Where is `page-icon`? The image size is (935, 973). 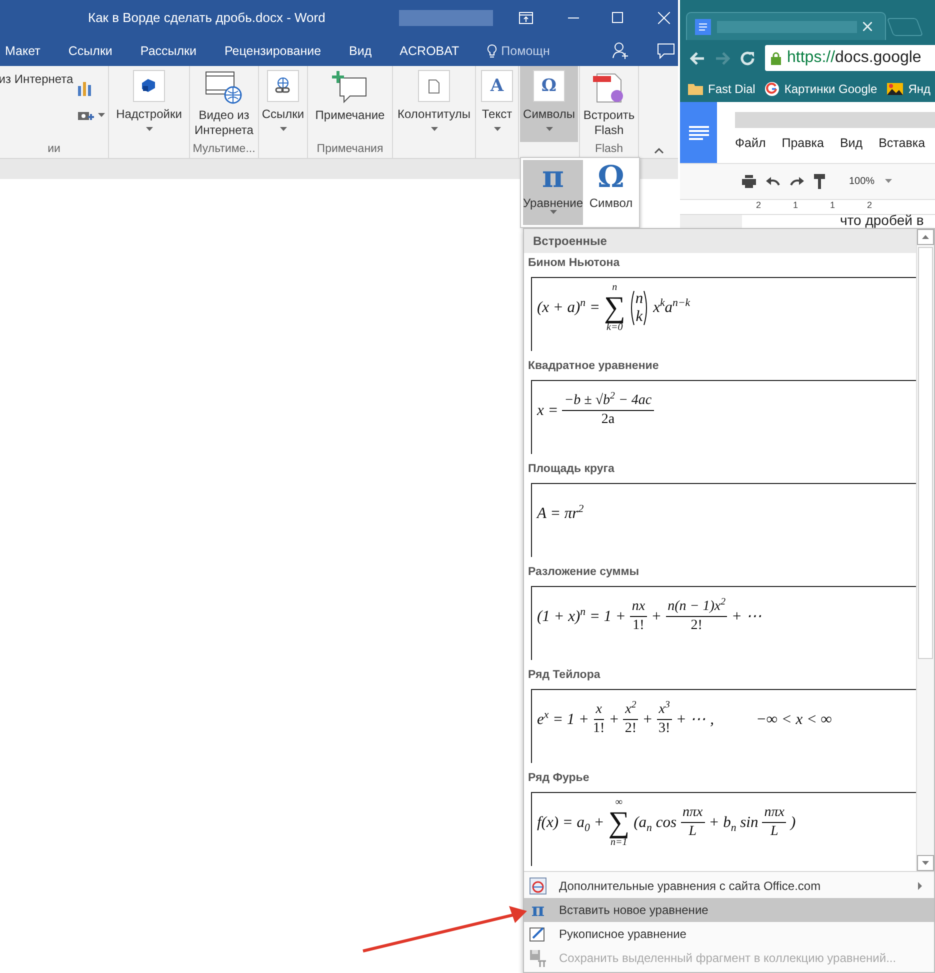 page-icon is located at coordinates (434, 86).